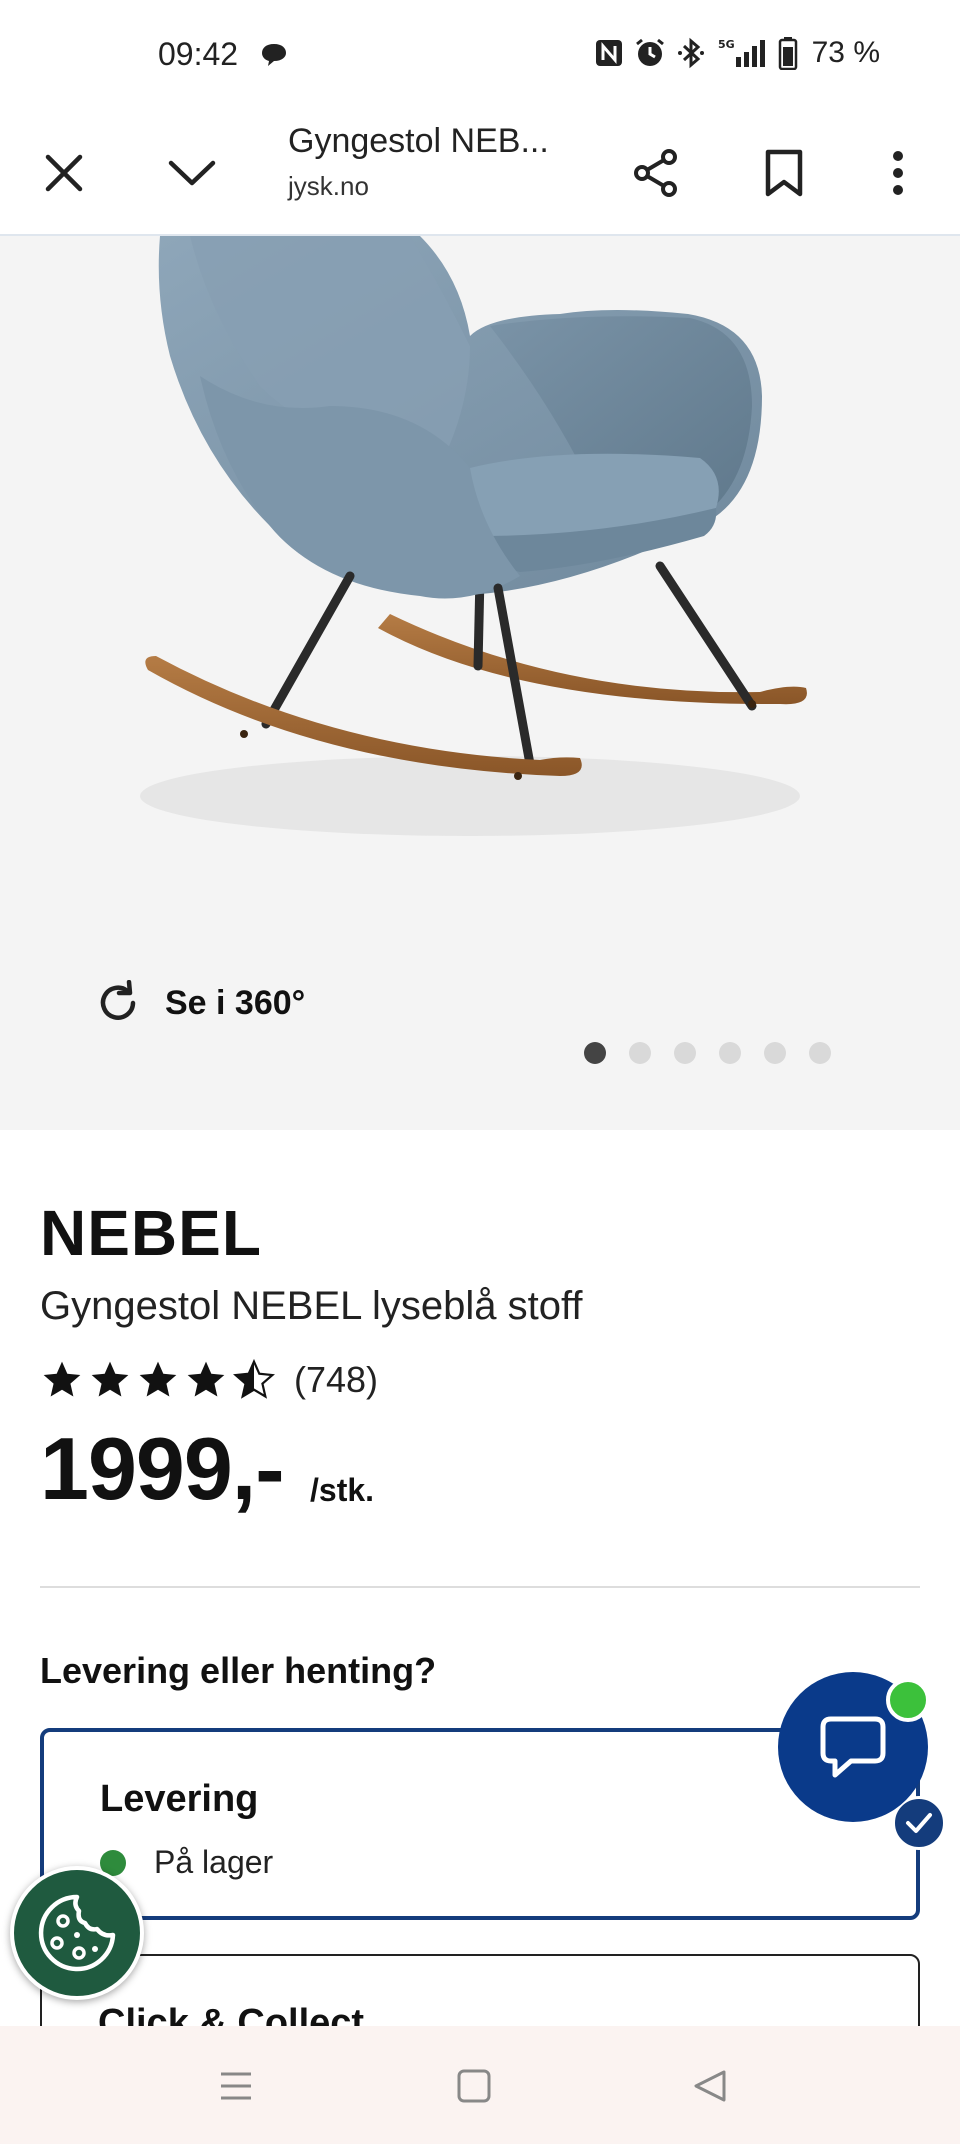 The image size is (960, 2144). Describe the element at coordinates (908, 1700) in the screenshot. I see `online-indicator` at that location.